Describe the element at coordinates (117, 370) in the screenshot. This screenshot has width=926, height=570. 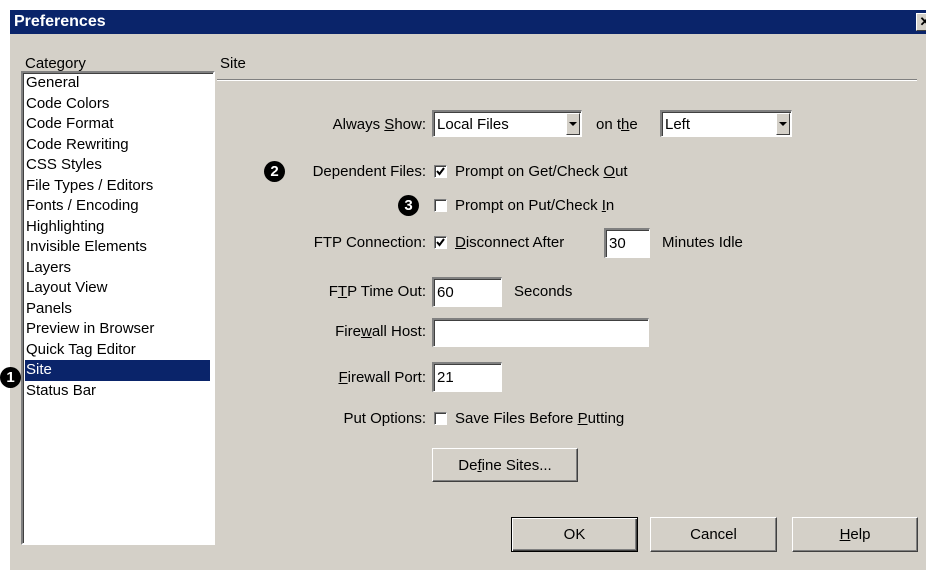
I see `category-item: Site` at that location.